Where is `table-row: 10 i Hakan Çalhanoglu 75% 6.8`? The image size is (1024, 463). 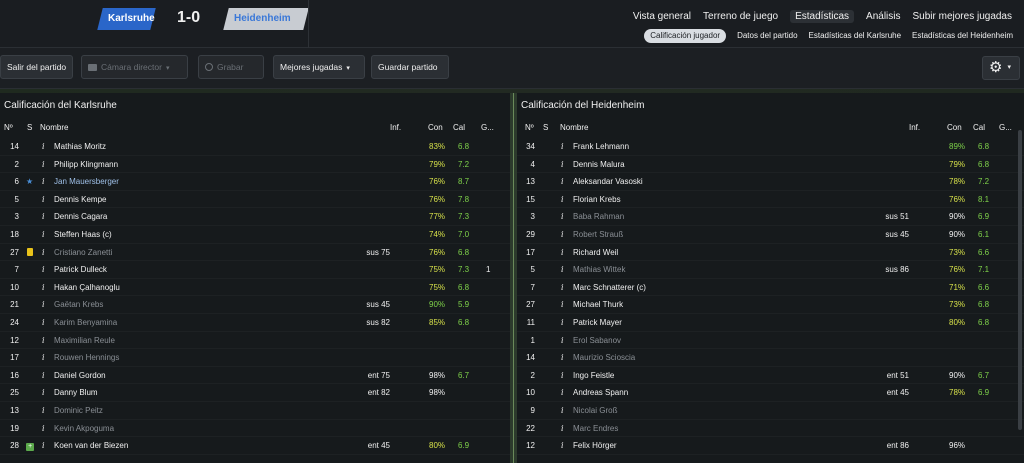 table-row: 10 i Hakan Çalhanoglu 75% 6.8 is located at coordinates (255, 288).